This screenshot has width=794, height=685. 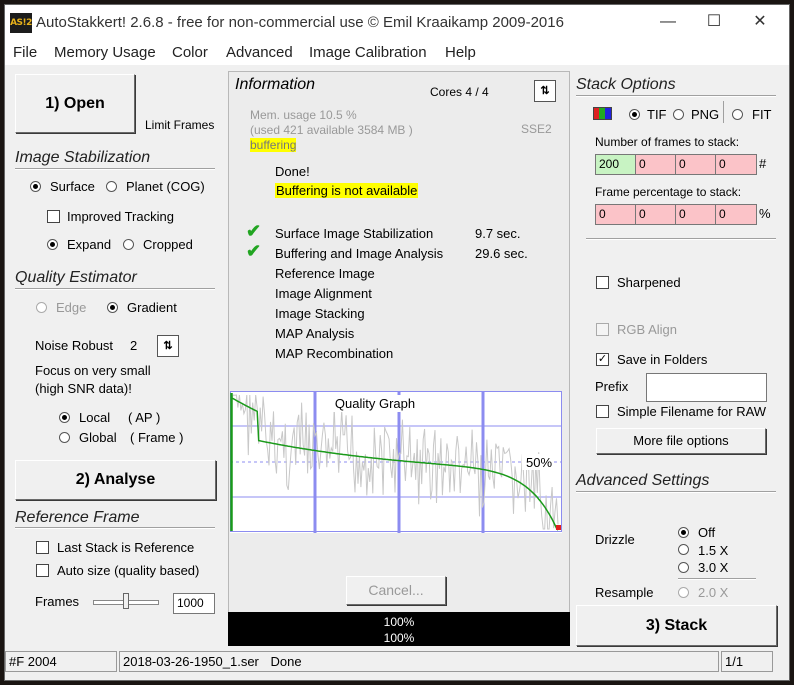 What do you see at coordinates (683, 532) in the screenshot?
I see `drizzle-off-radio` at bounding box center [683, 532].